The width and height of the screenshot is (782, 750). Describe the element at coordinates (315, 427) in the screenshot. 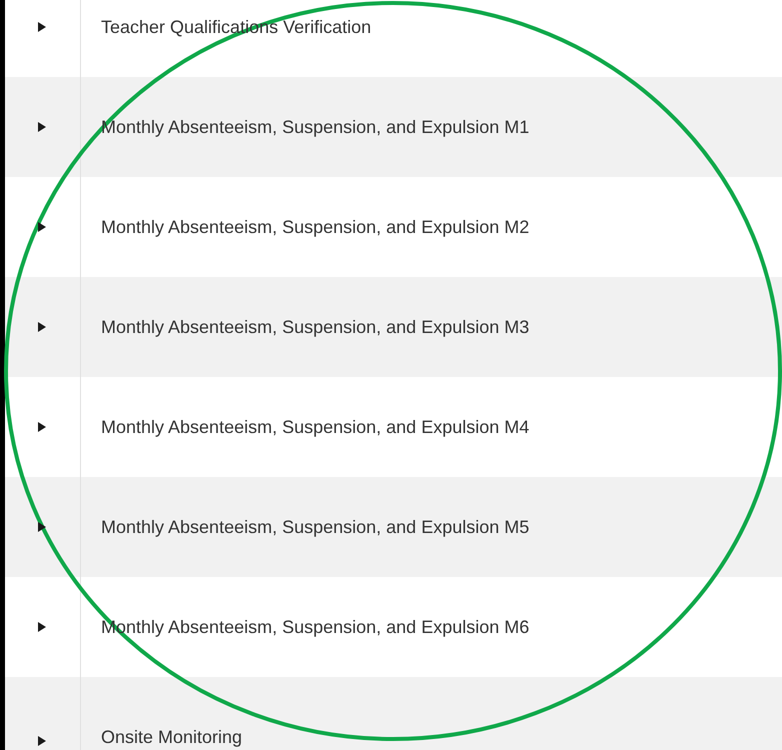

I see `row-label: Monthly Absenteeism, Suspension, and Expulsion M4` at that location.